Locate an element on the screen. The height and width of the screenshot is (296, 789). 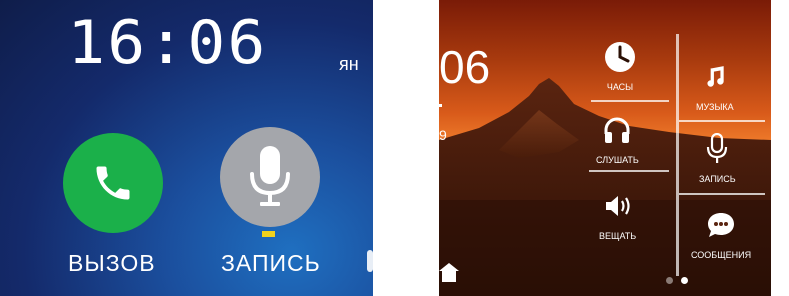
menu-item-clock: ЧАСЫ is located at coordinates (620, 66).